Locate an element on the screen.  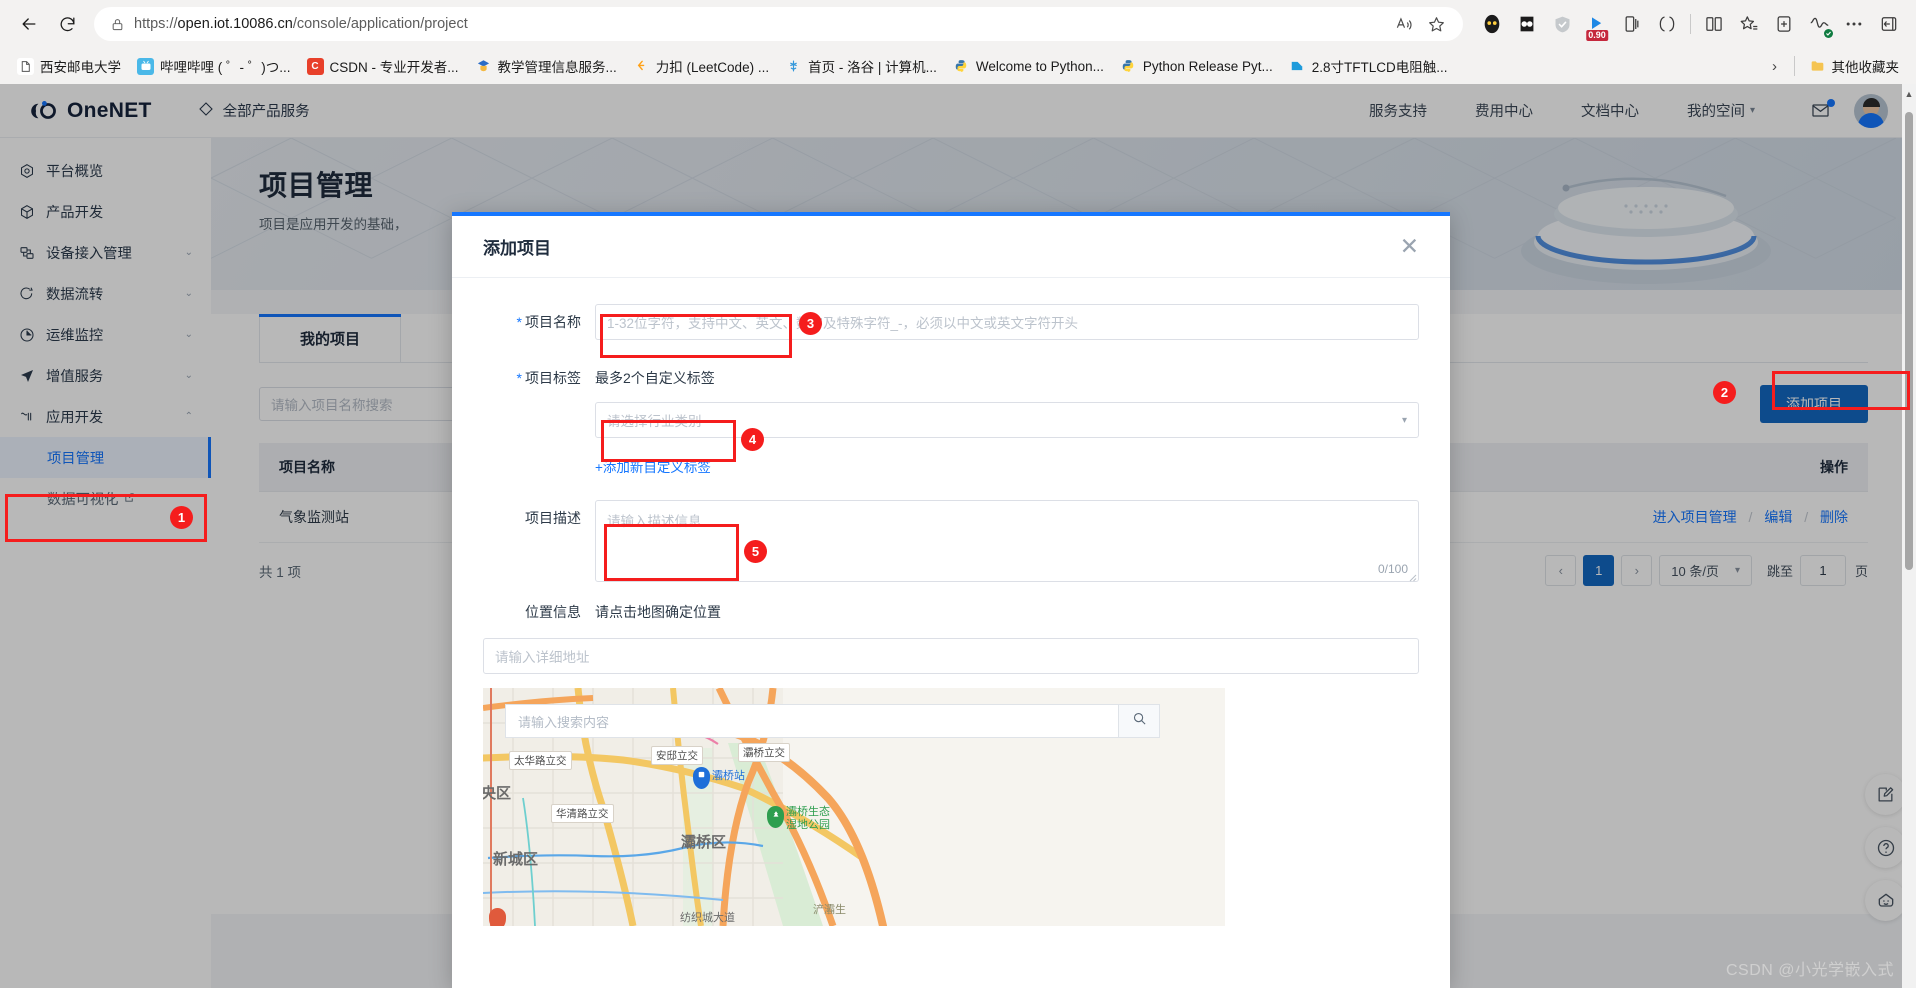
bookmark-item: 西安邮电大学 is located at coordinates (69, 66).